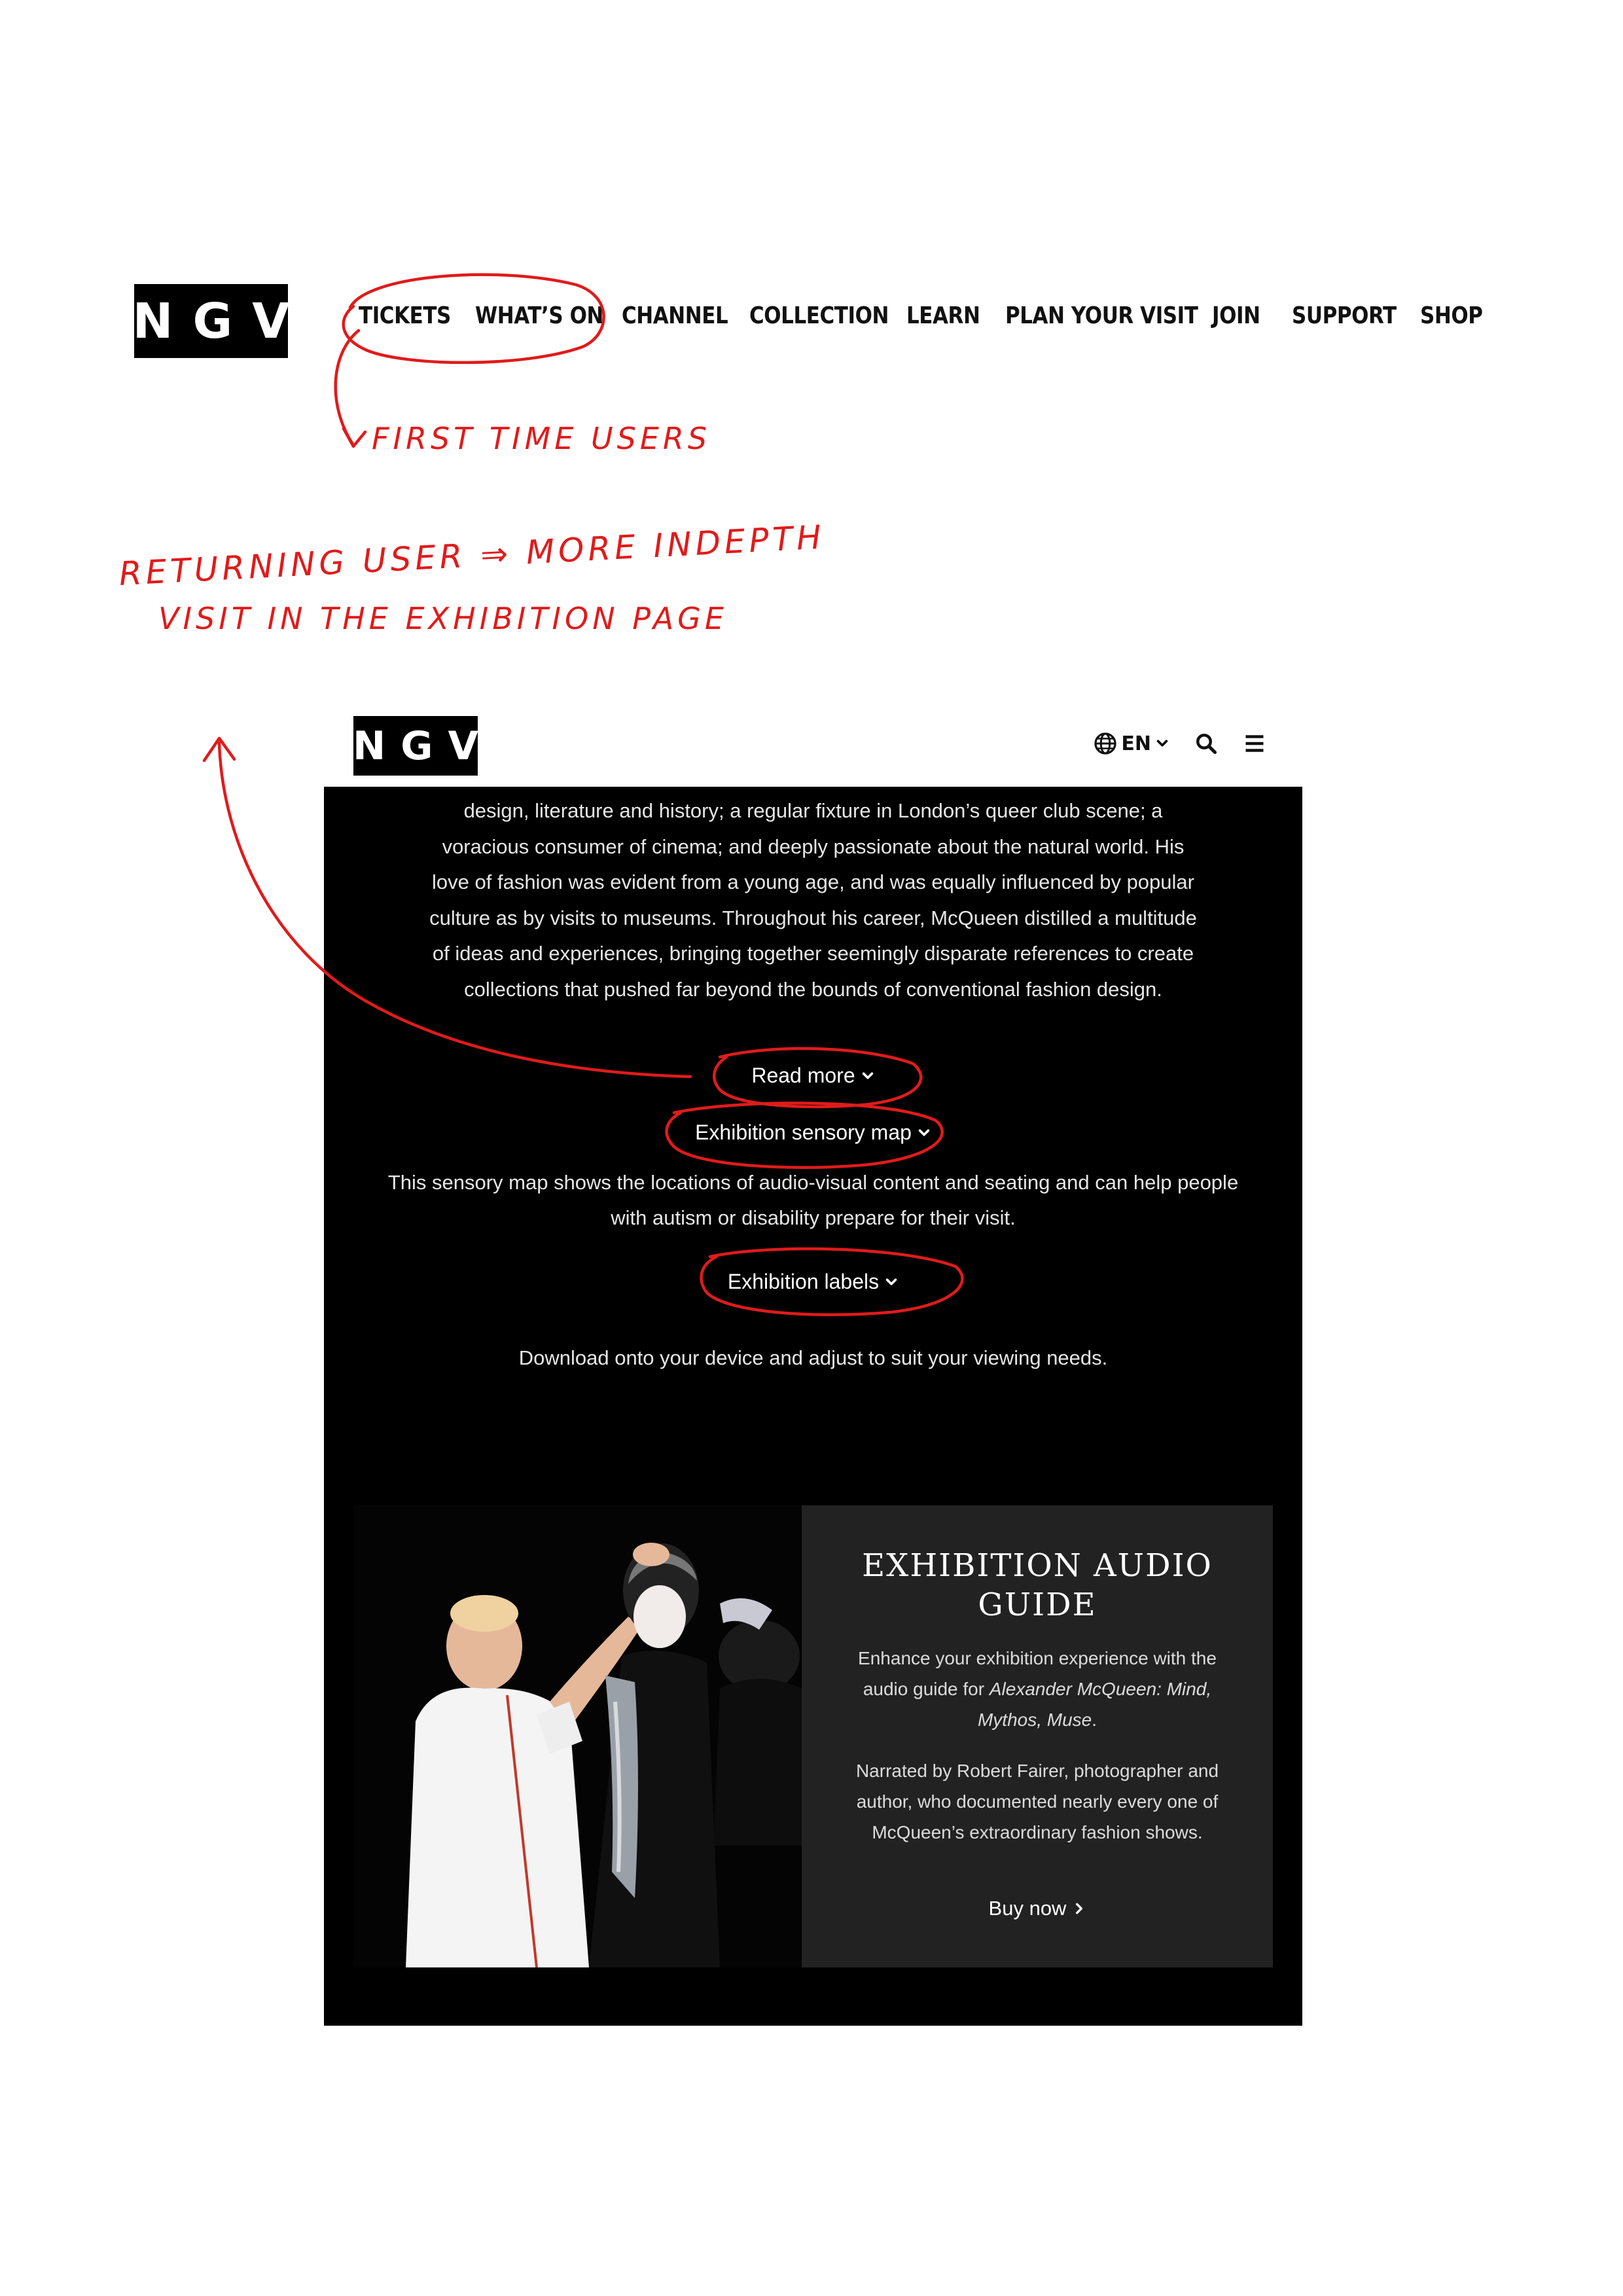  I want to click on buy-now-link: Buy now, so click(1037, 1908).